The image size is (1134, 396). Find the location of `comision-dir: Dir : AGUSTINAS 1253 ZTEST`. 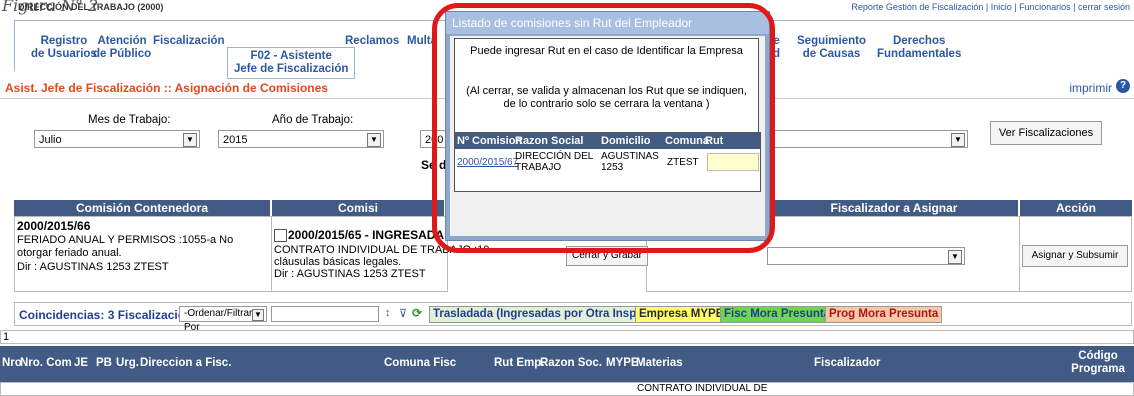

comision-dir: Dir : AGUSTINAS 1253 ZTEST is located at coordinates (350, 274).